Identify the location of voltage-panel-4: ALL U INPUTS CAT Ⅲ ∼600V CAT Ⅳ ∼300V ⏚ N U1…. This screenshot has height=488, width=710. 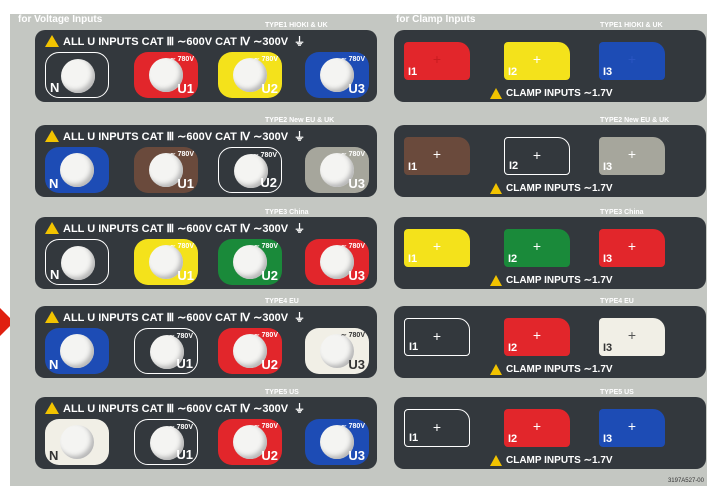
(206, 342).